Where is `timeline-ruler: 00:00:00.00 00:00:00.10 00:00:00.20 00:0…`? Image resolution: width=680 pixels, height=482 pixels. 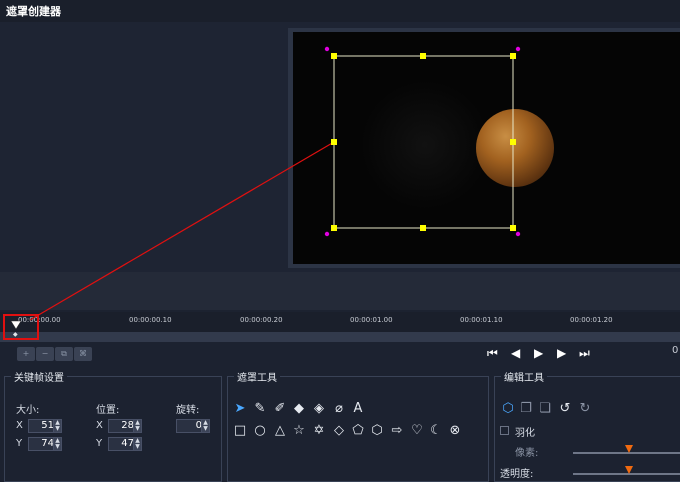 timeline-ruler: 00:00:00.00 00:00:00.10 00:00:00.20 00:0… is located at coordinates (340, 322).